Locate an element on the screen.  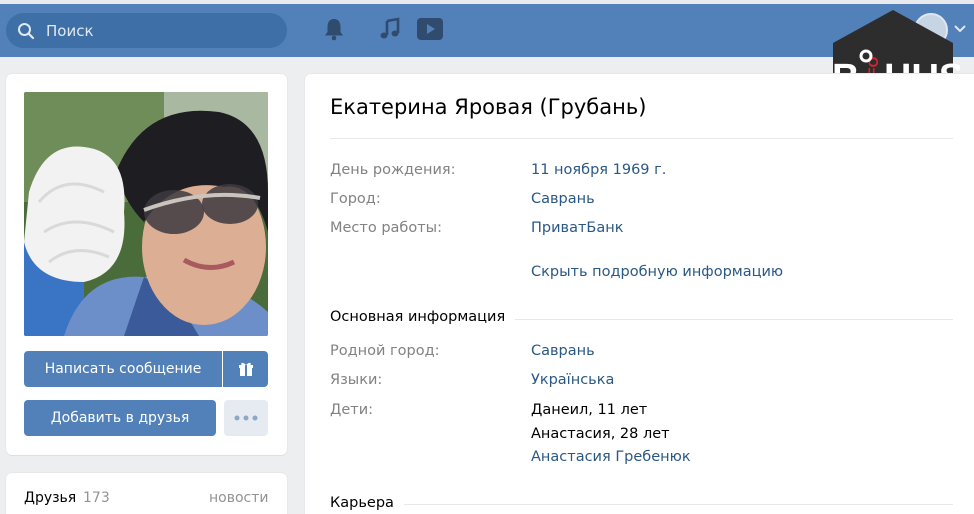
friends-news-link: новости is located at coordinates (239, 498).